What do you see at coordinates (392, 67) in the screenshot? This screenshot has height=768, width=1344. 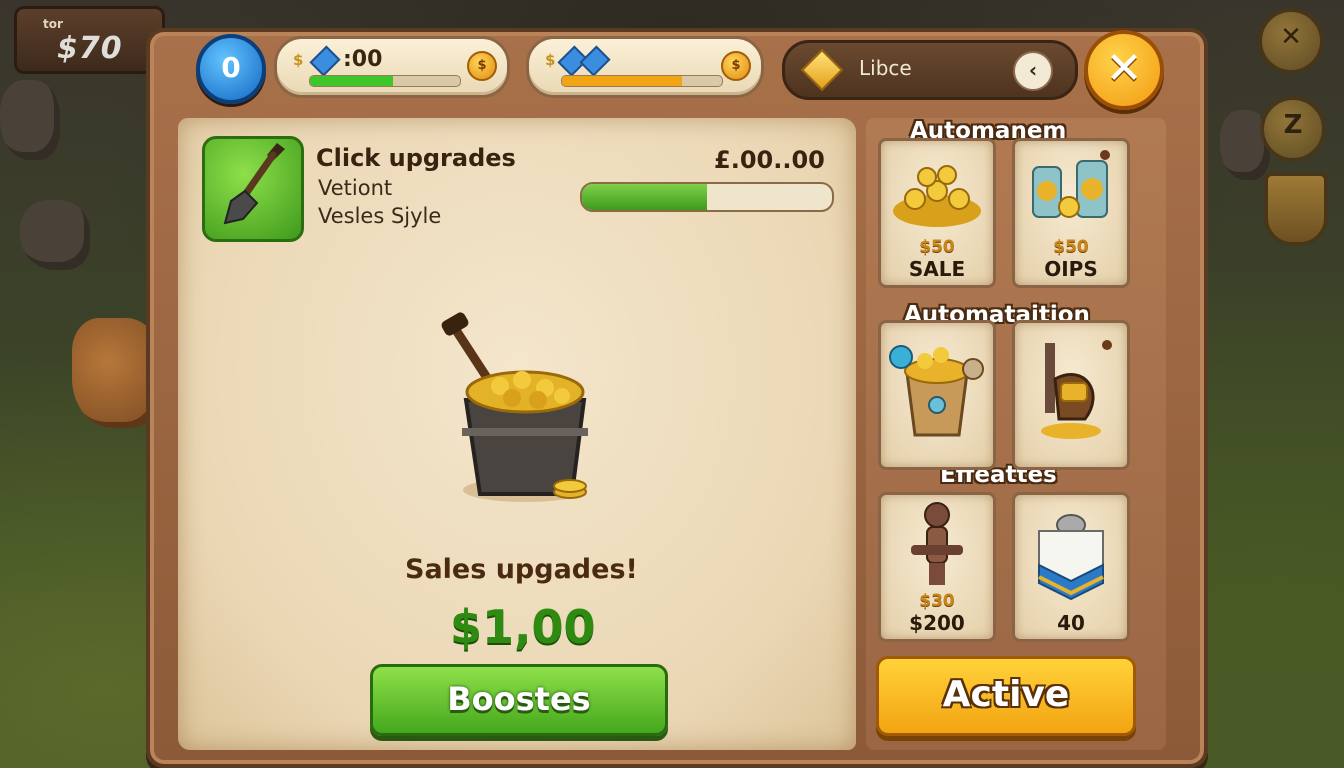 I see `resource-pill-1: $ :00 $` at bounding box center [392, 67].